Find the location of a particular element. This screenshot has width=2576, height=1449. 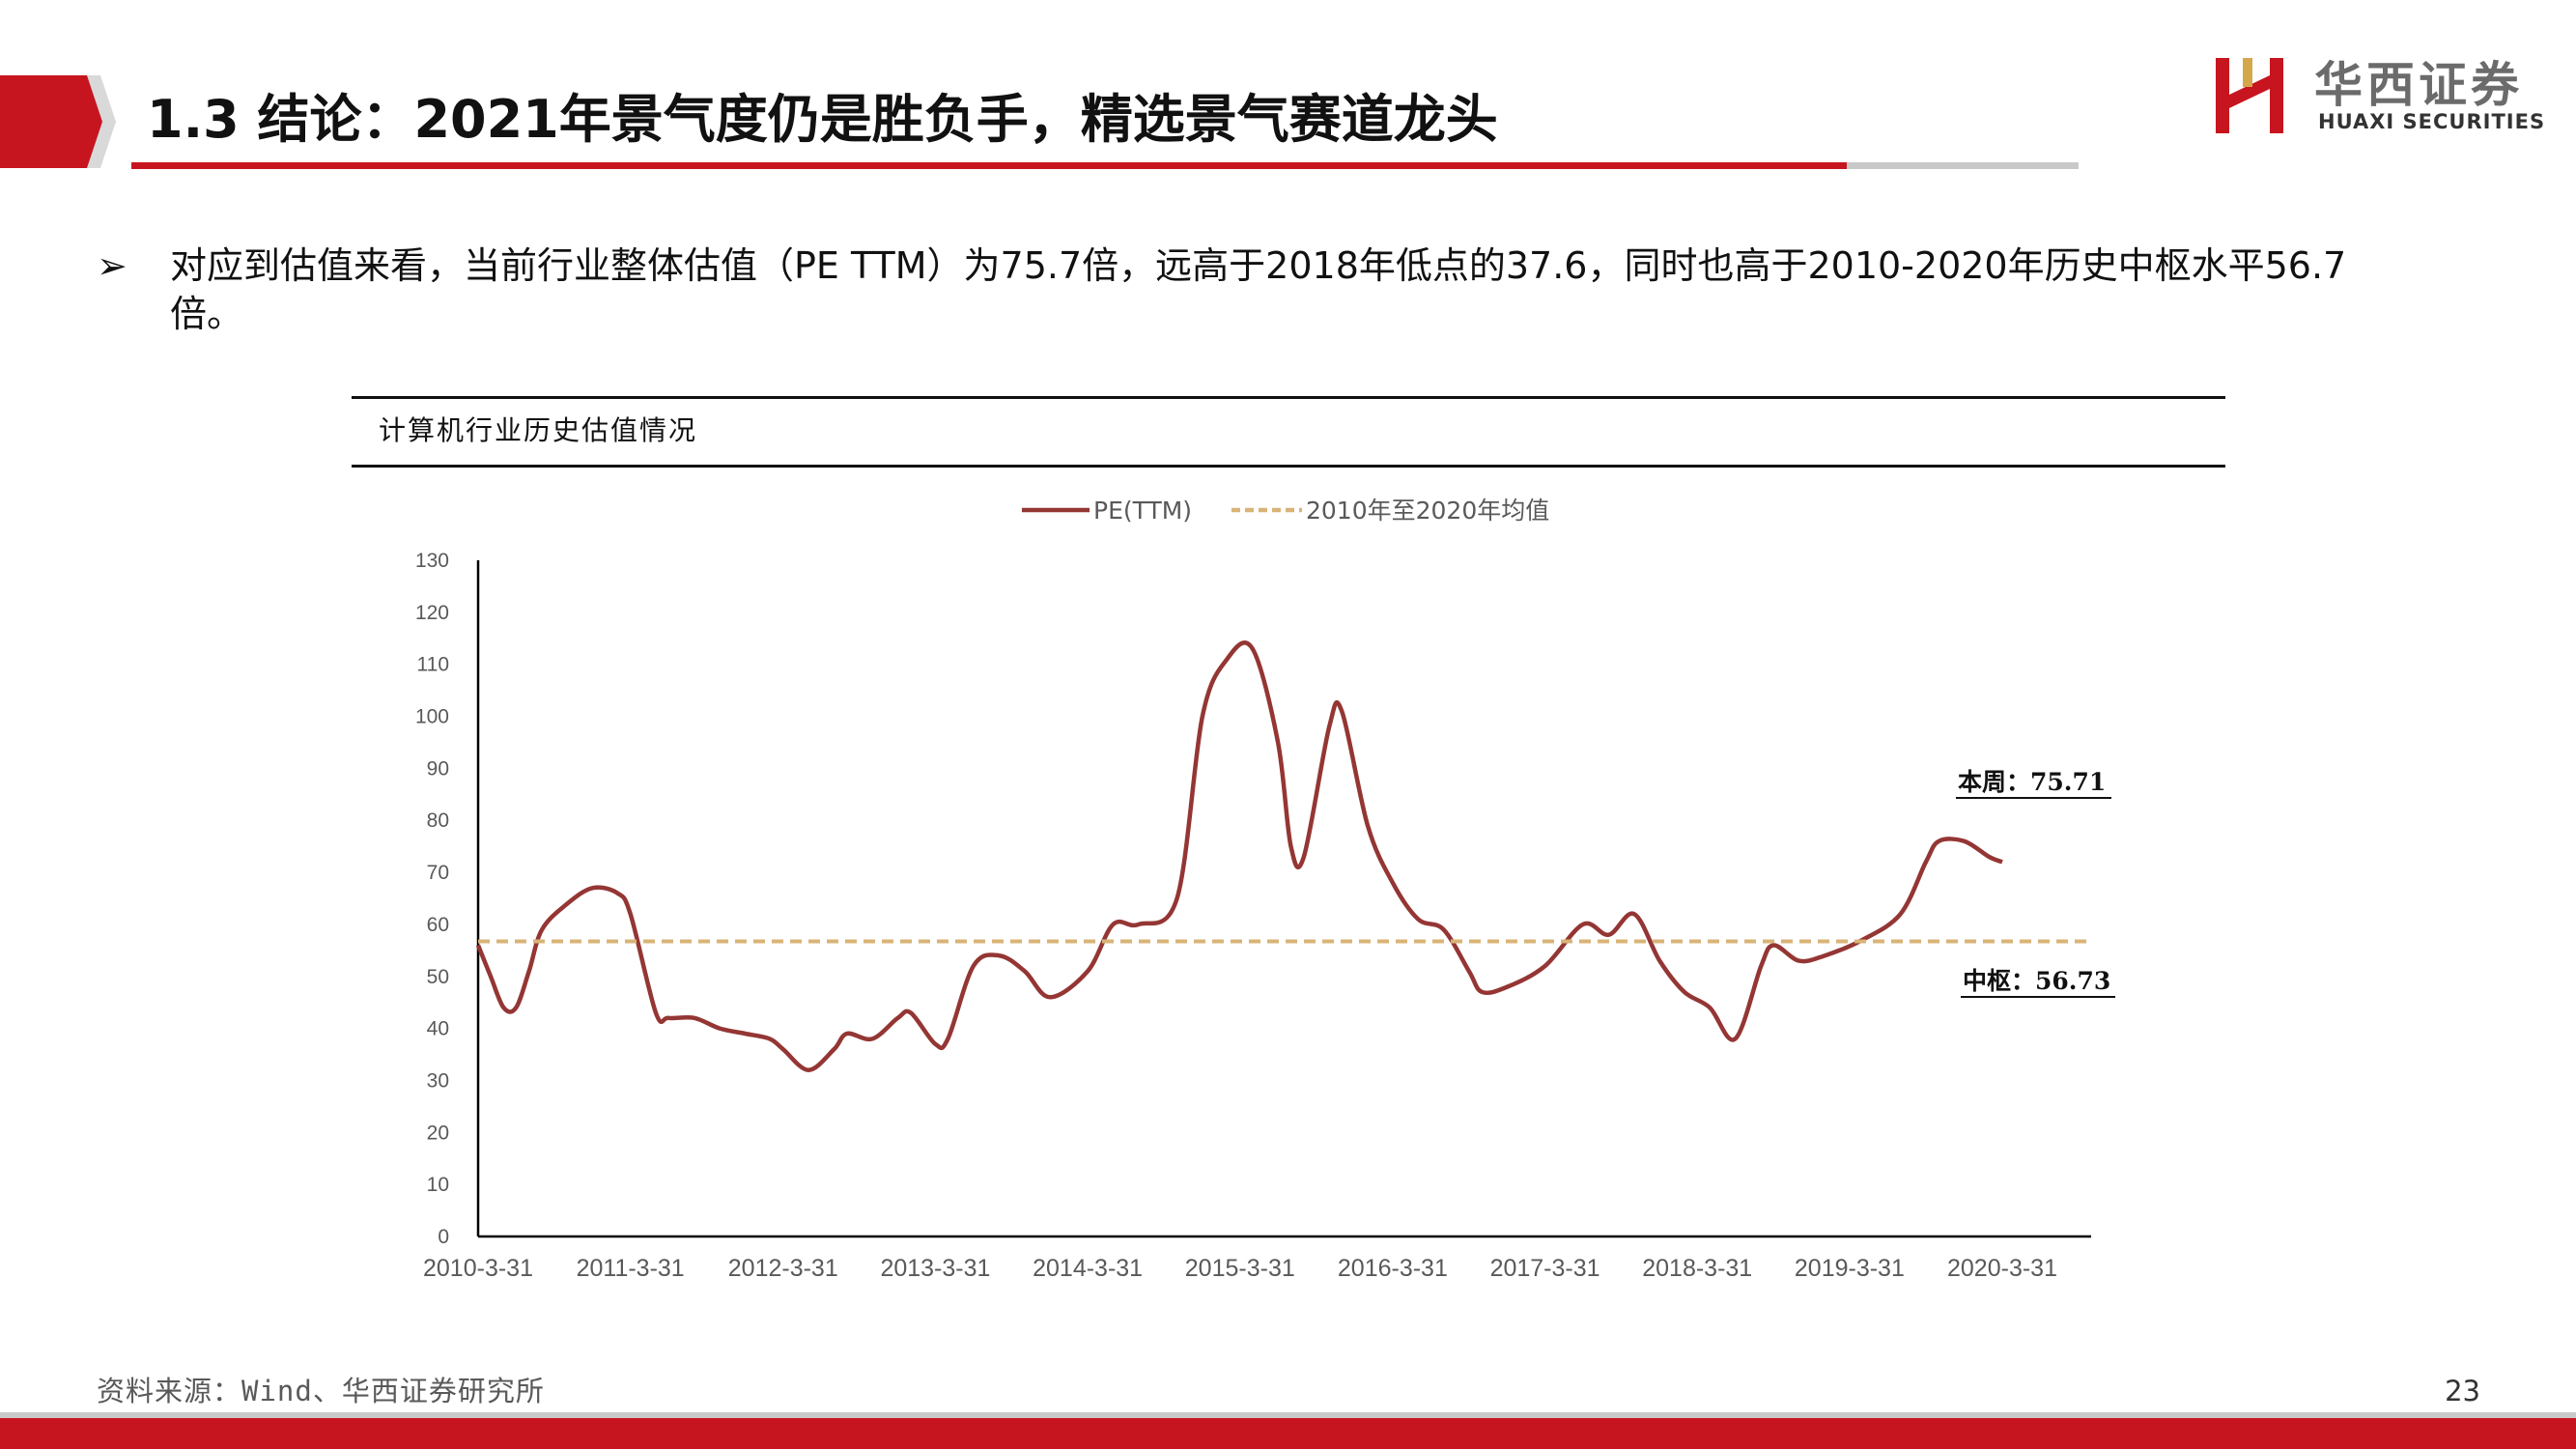

y-tick-label: 110 is located at coordinates (433, 665).